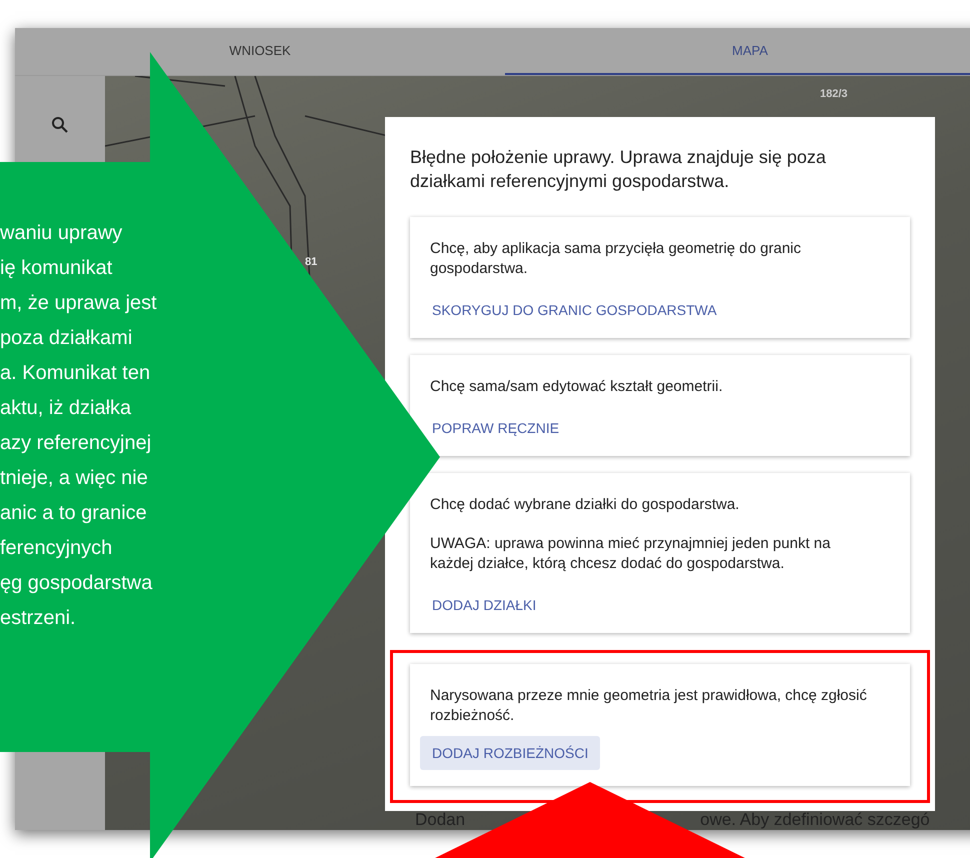  Describe the element at coordinates (60, 125) in the screenshot. I see `search-icon` at that location.